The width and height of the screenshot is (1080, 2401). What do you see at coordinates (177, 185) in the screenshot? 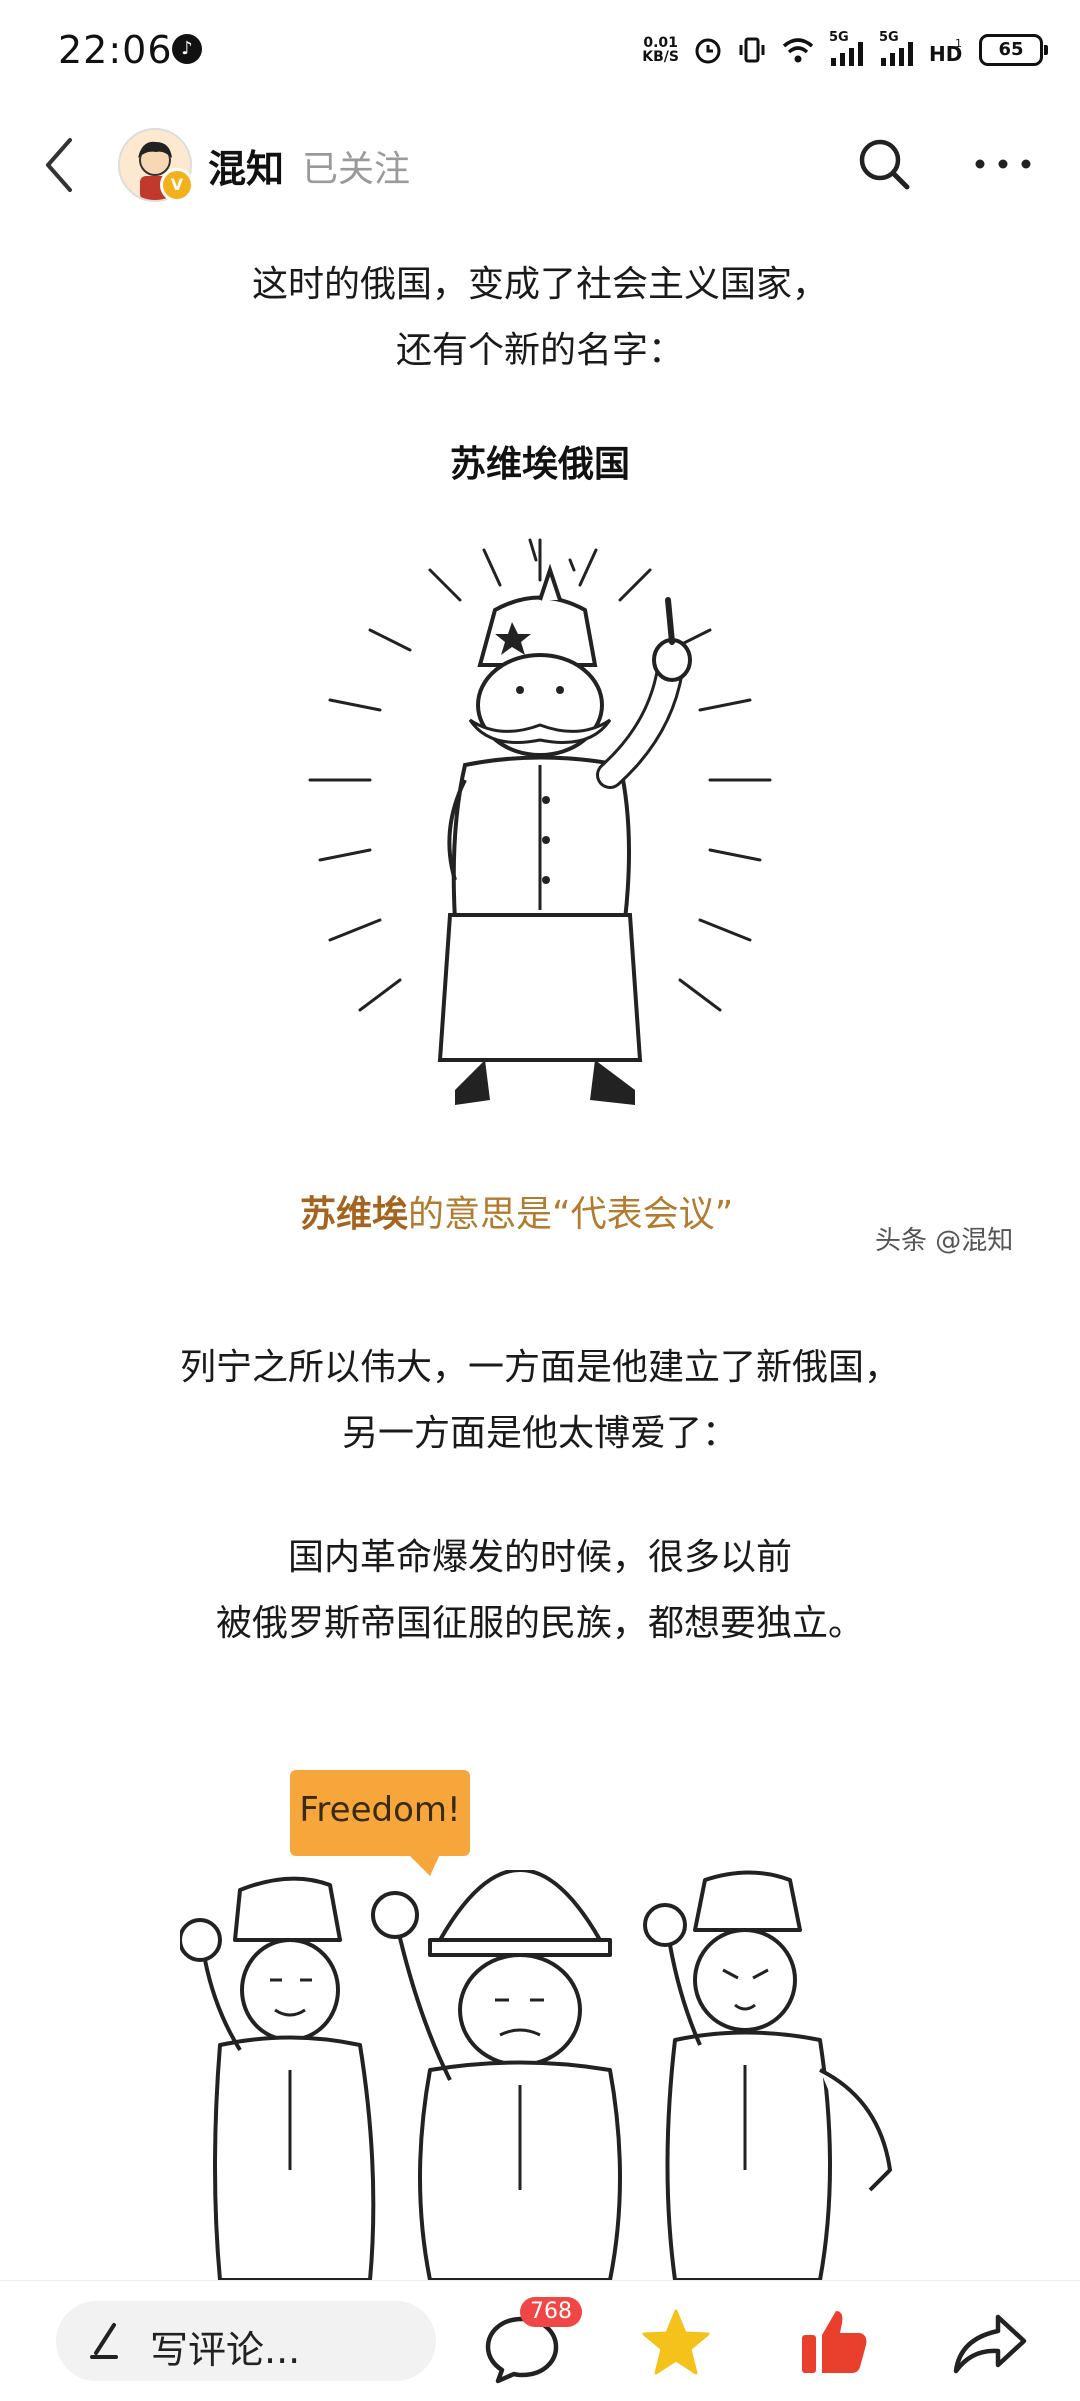
I see `verified-badge: V` at bounding box center [177, 185].